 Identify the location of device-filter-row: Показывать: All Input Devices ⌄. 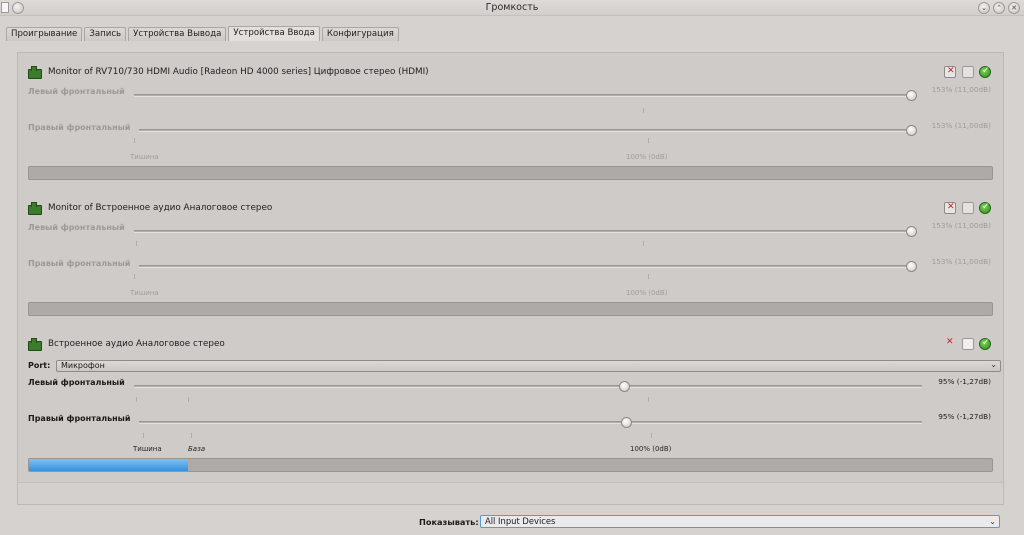
(512, 521).